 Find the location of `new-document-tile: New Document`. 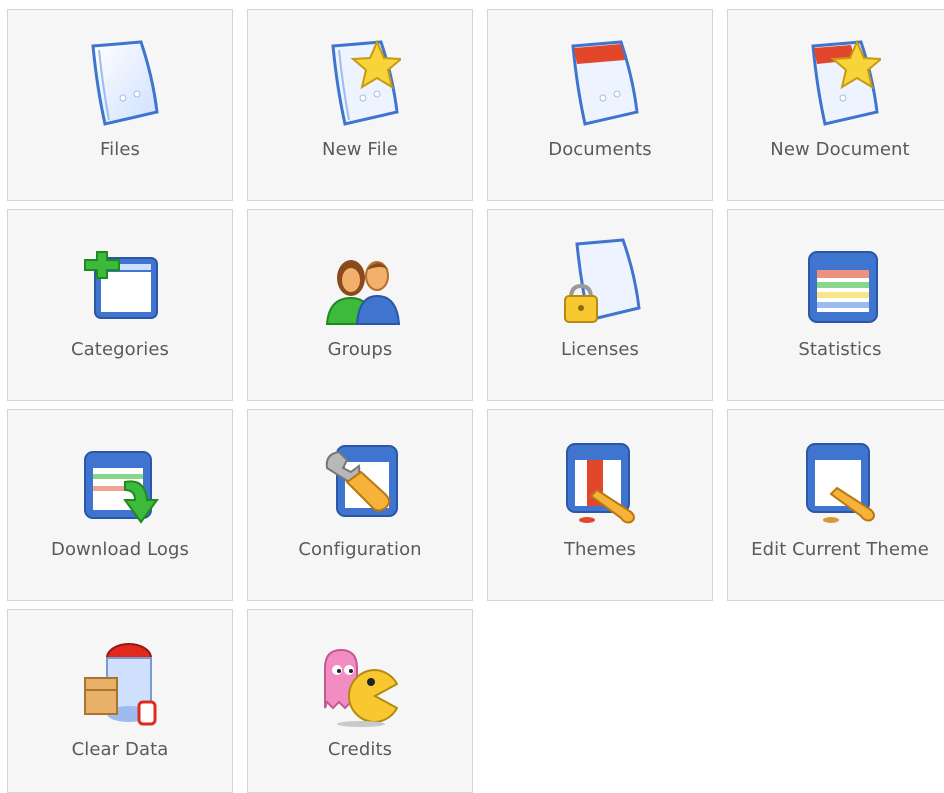

new-document-tile: New Document is located at coordinates (835, 105).